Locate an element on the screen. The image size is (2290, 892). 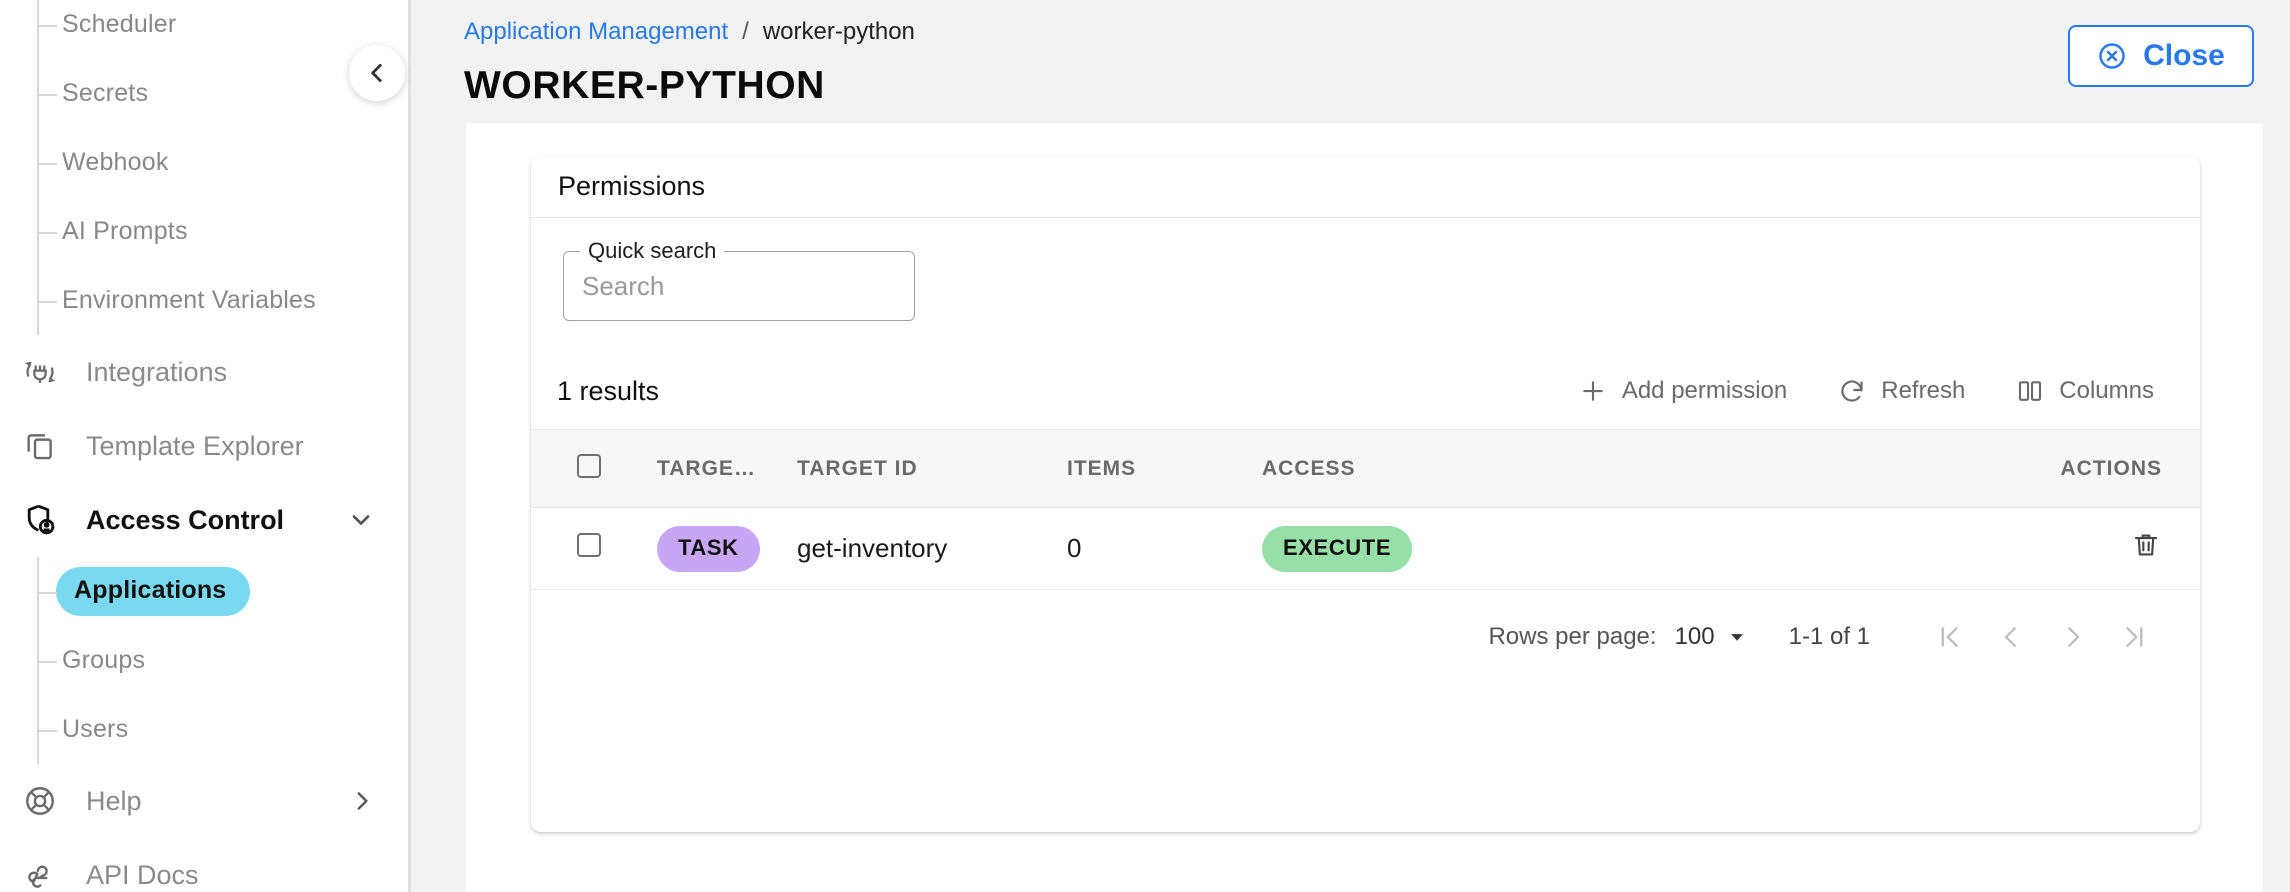
sidebar-item-groups: Groups is located at coordinates (222, 660).